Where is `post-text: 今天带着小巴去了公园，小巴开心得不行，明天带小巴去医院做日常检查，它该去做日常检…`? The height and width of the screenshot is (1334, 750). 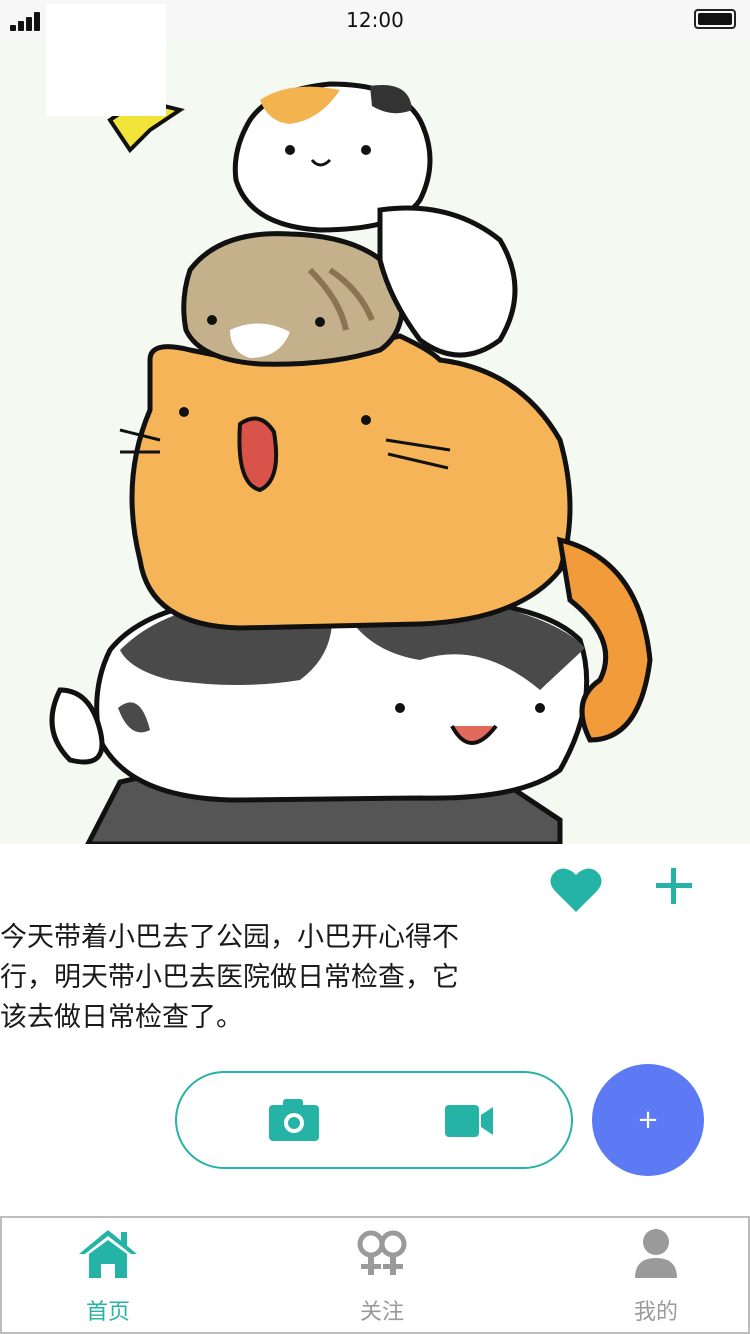 post-text: 今天带着小巴去了公园，小巴开心得不行，明天带小巴去医院做日常检查，它该去做日常检… is located at coordinates (229, 977).